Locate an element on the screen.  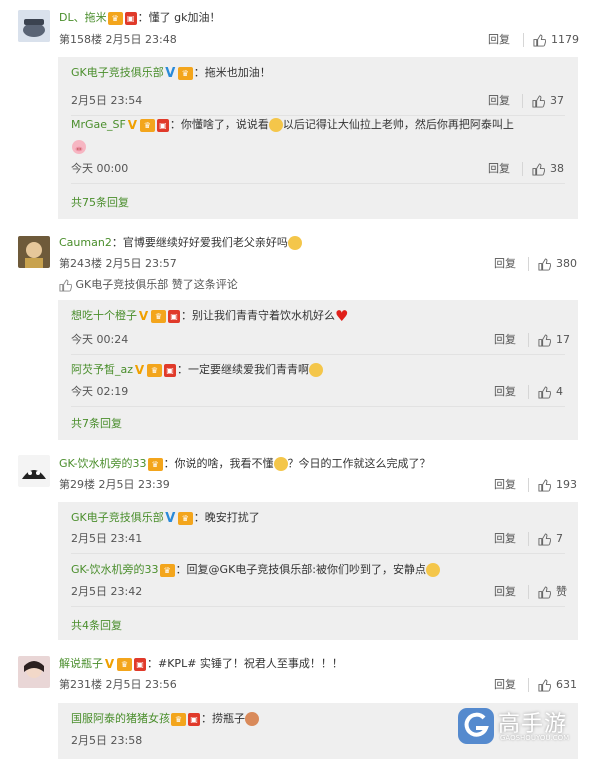
sub-reply-username: GK-饮水机旁的33 is located at coordinates (115, 569).